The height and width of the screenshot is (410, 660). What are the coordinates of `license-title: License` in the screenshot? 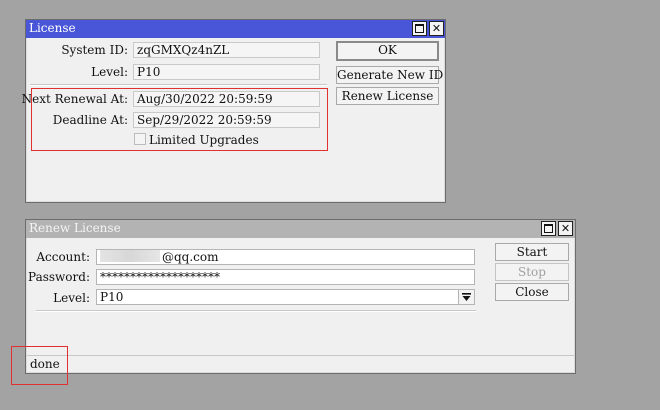 It's located at (52, 28).